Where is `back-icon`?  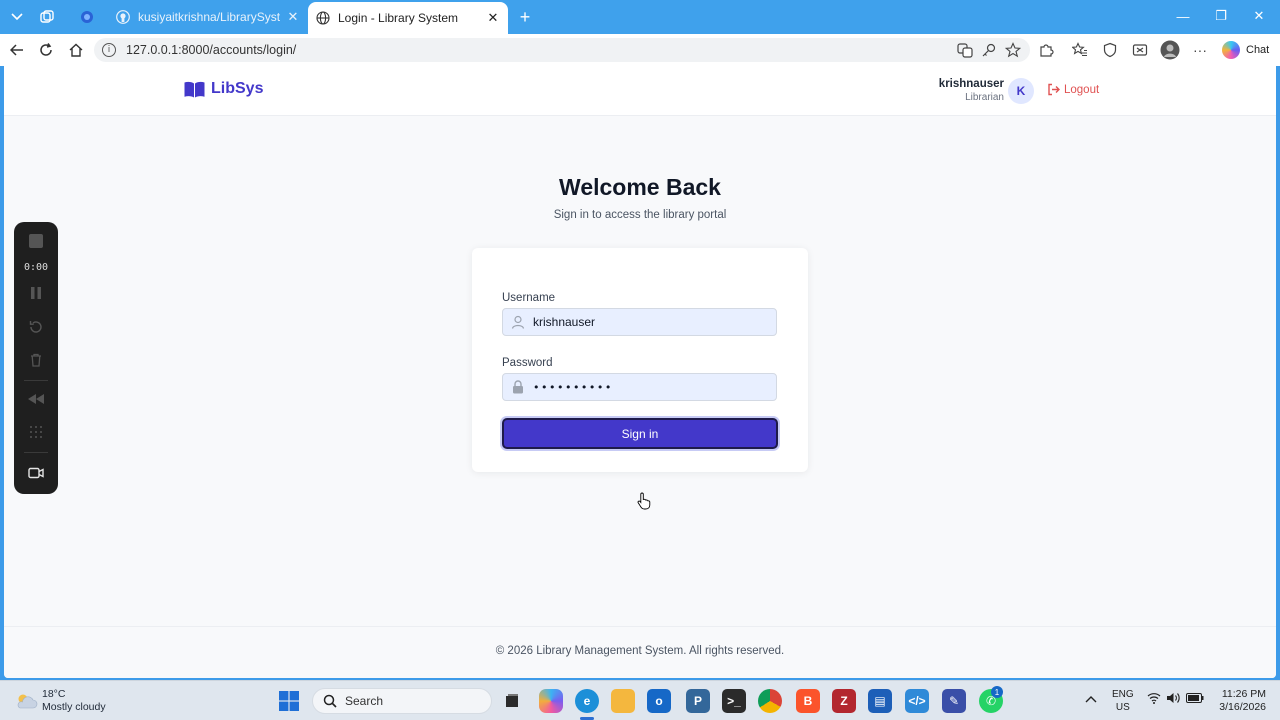 back-icon is located at coordinates (17, 50).